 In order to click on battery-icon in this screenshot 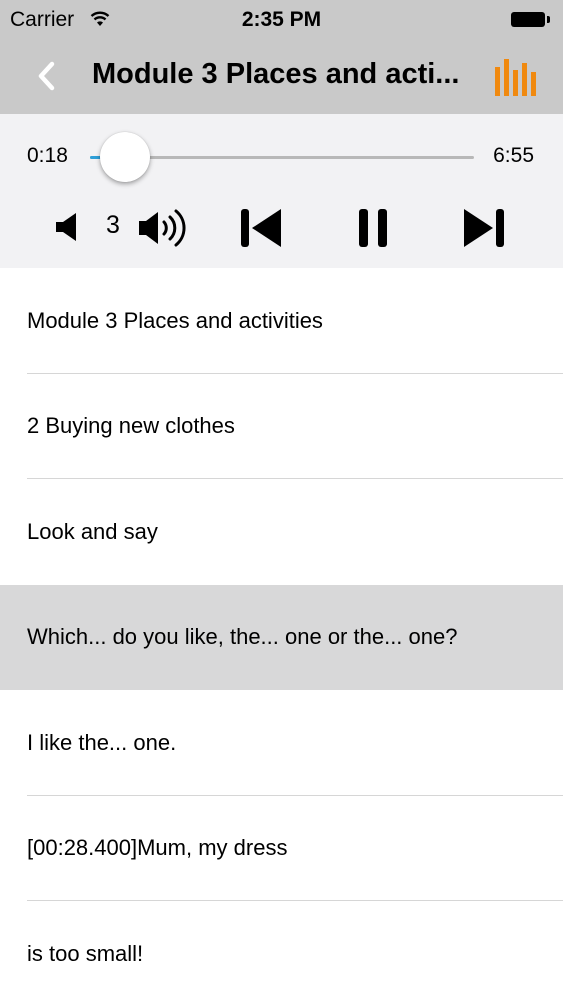, I will do `click(531, 19)`.